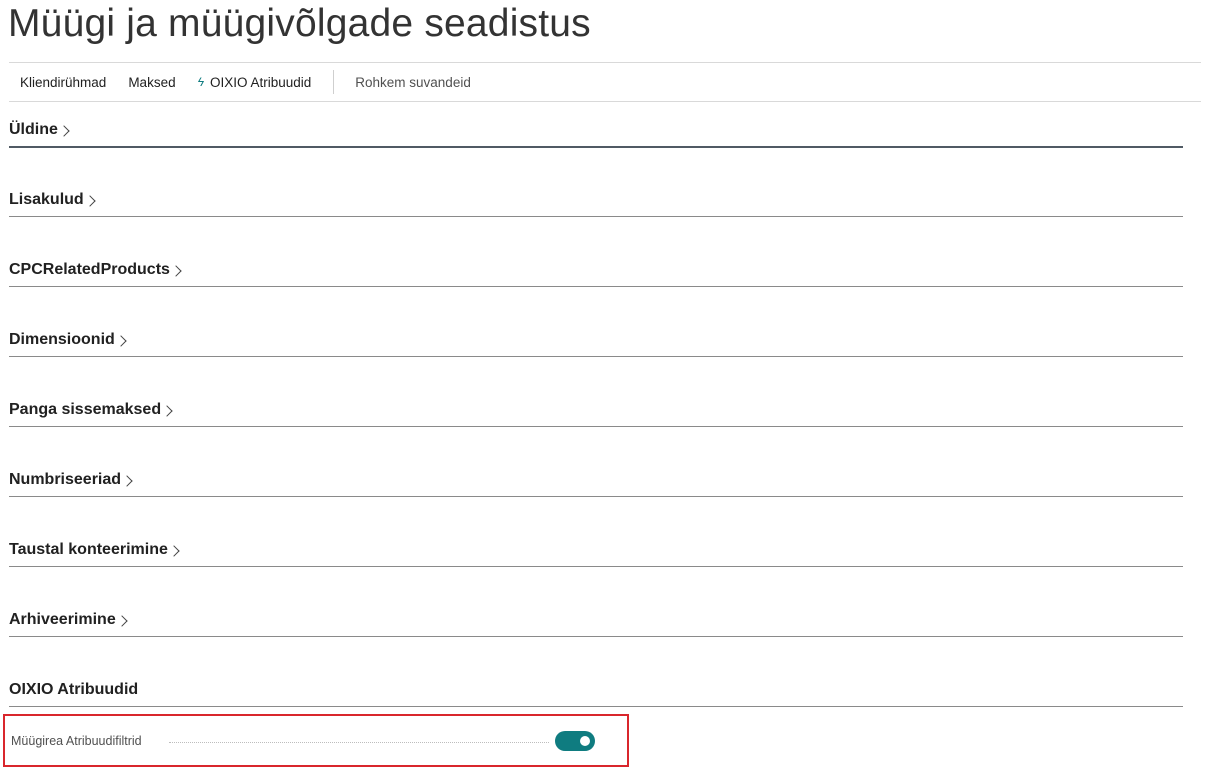 The height and width of the screenshot is (776, 1226). Describe the element at coordinates (316, 740) in the screenshot. I see `sales-line-attribute-filters-field: Müügirea Atribuudifiltrid` at that location.